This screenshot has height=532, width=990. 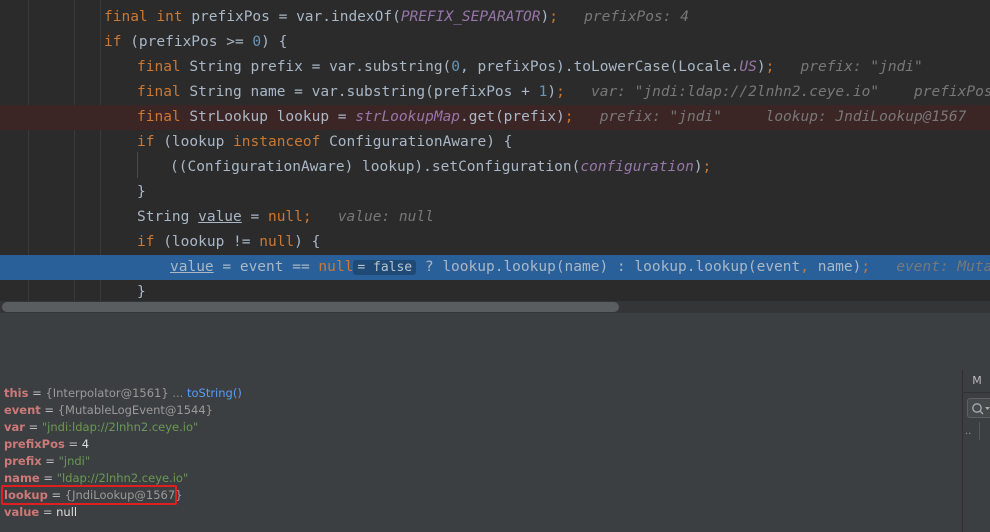 I want to click on code-token: (prefixPos >=, so click(x=191, y=42).